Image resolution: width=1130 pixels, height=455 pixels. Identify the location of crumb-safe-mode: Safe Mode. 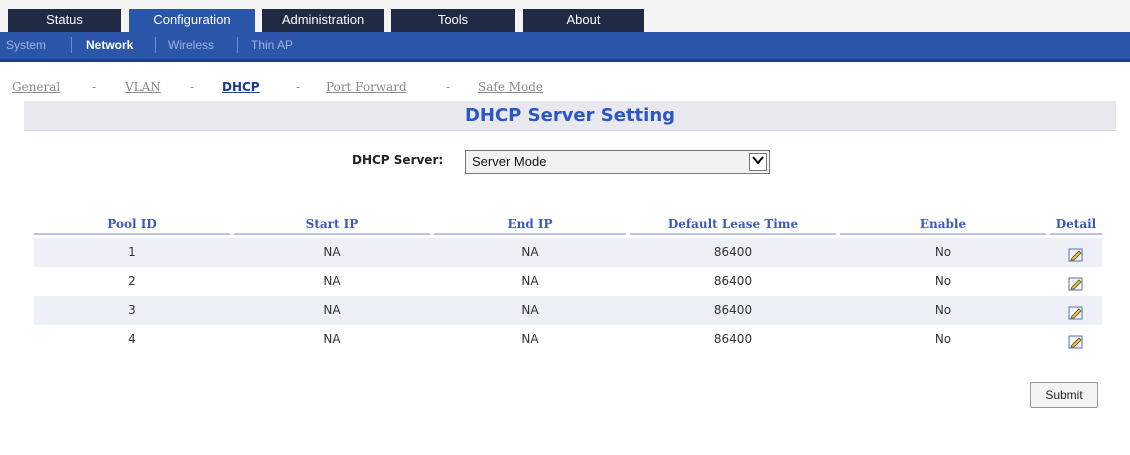
(510, 87).